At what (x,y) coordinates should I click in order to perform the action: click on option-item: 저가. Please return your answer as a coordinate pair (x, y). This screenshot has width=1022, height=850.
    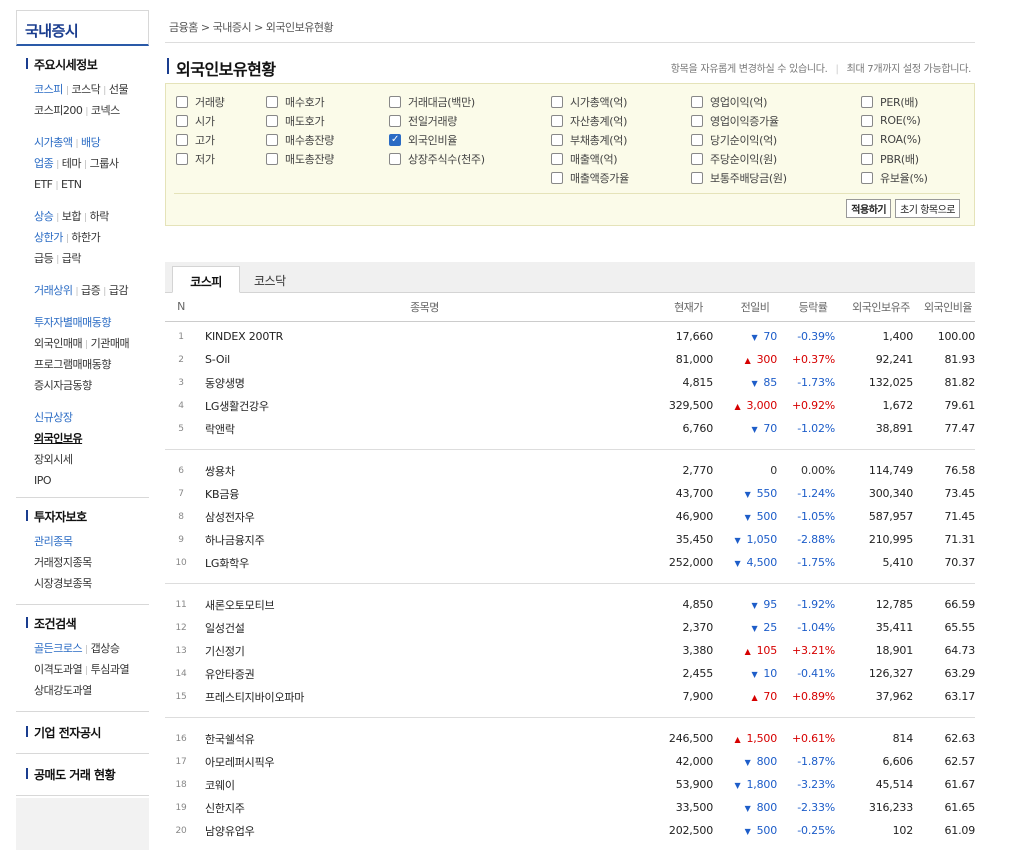
    Looking at the image, I should click on (200, 158).